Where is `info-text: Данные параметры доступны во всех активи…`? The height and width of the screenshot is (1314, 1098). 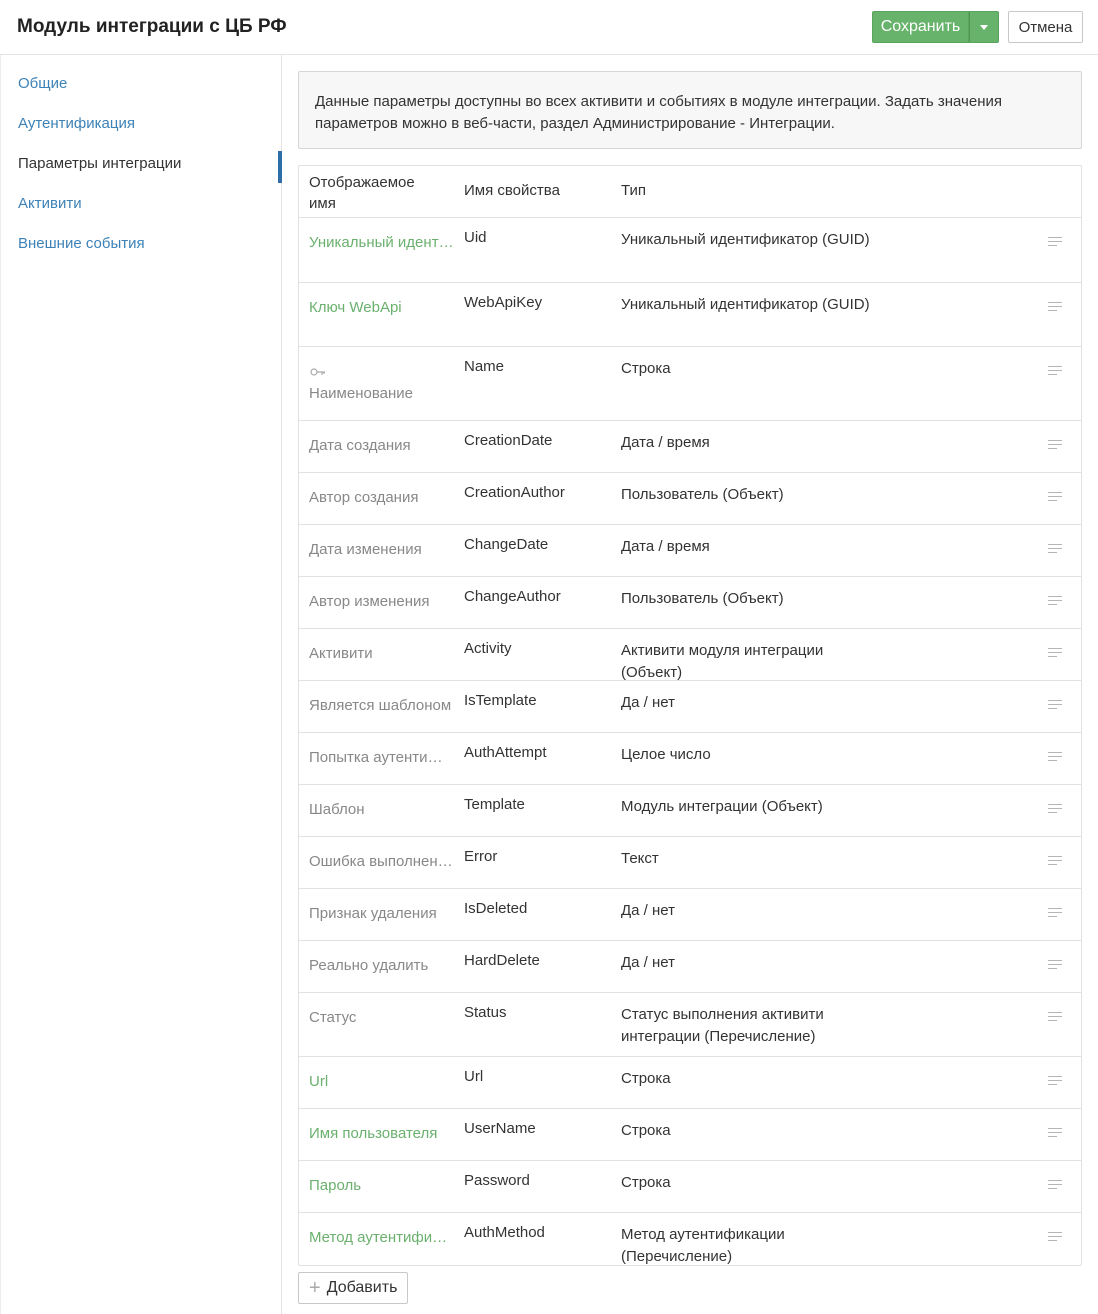 info-text: Данные параметры доступны во всех активи… is located at coordinates (658, 112).